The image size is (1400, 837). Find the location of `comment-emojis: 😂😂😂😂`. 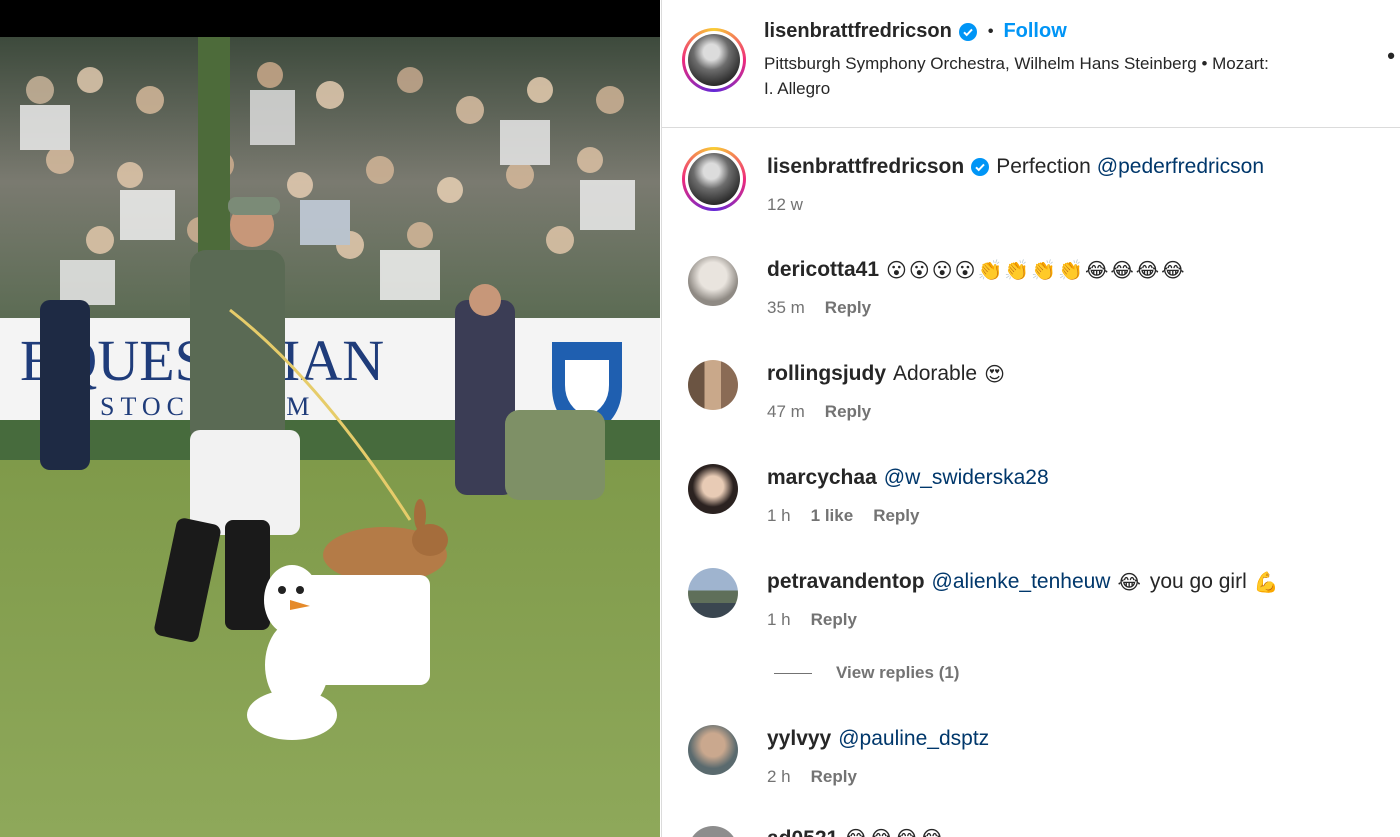

comment-emojis: 😂😂😂😂 is located at coordinates (894, 831).